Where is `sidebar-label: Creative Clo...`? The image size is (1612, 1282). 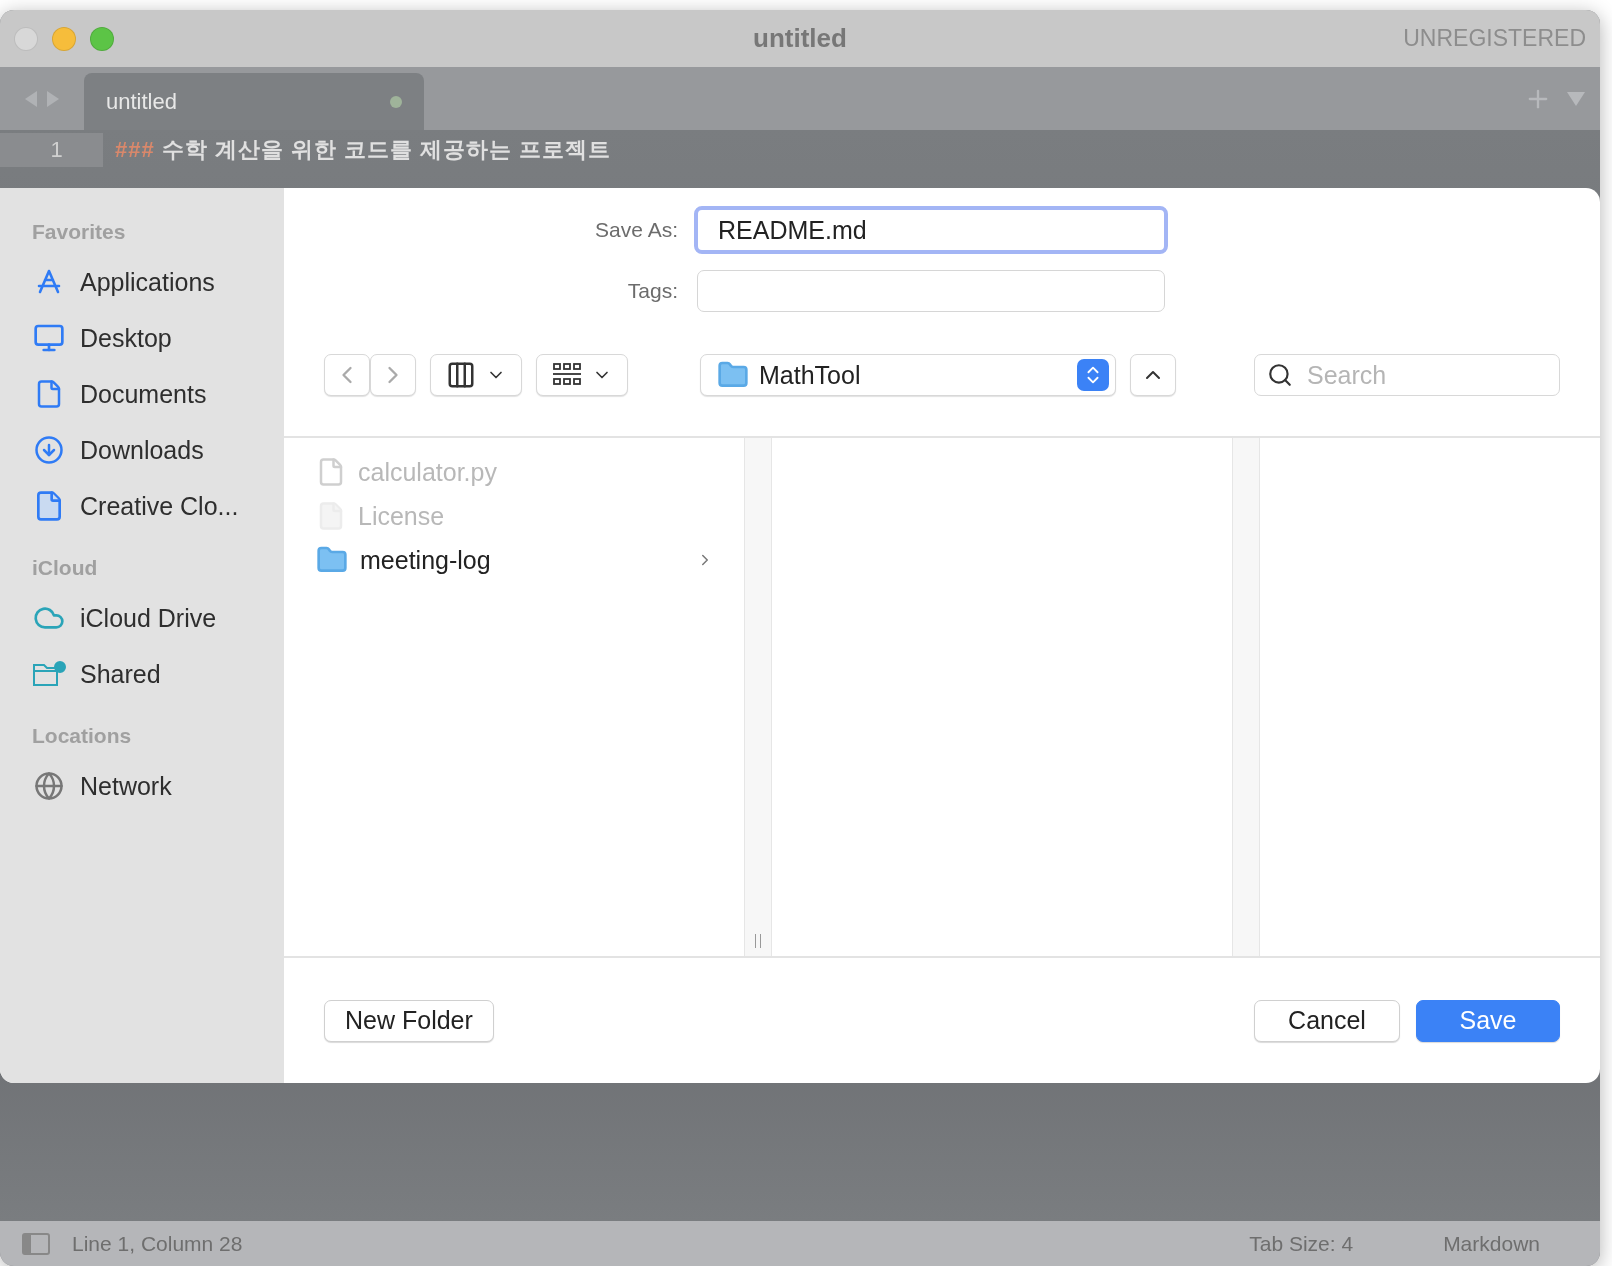 sidebar-label: Creative Clo... is located at coordinates (159, 506).